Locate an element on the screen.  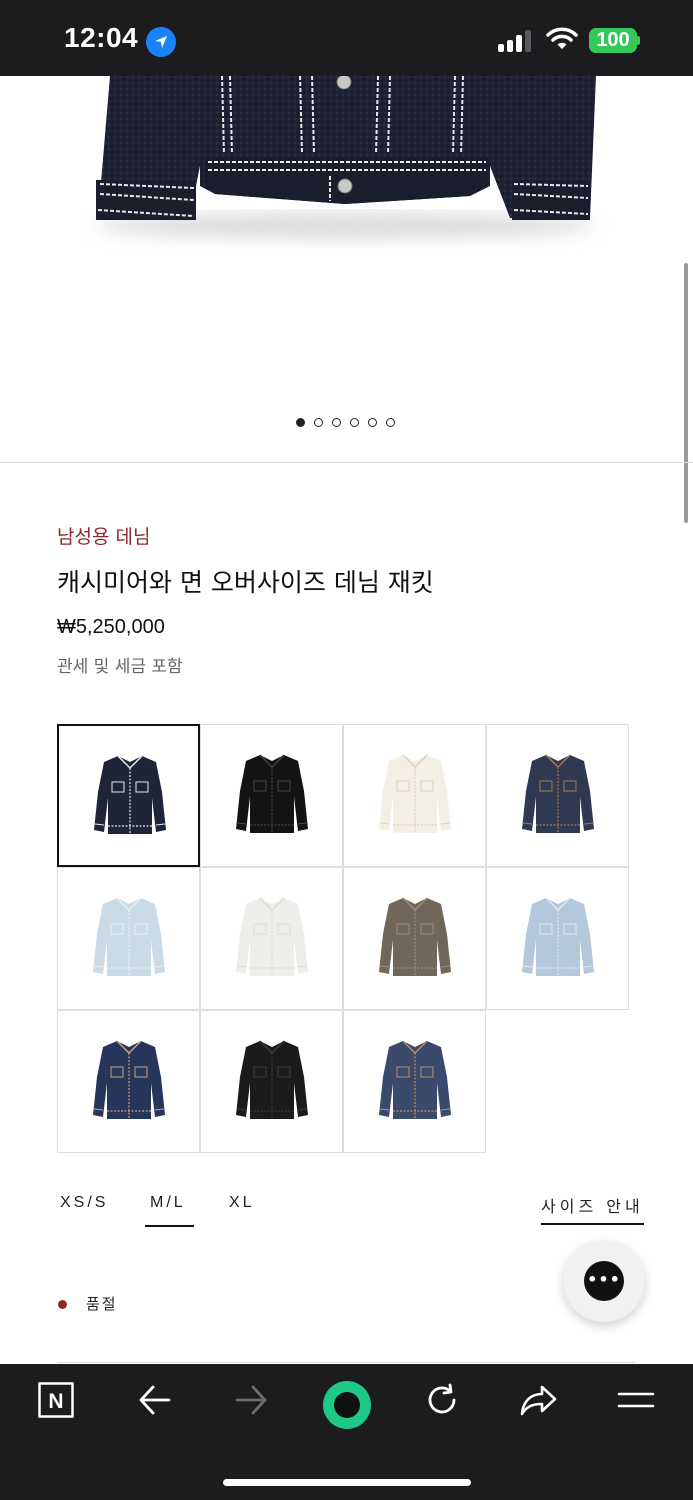
size-option-xl: XL is located at coordinates (242, 1203).